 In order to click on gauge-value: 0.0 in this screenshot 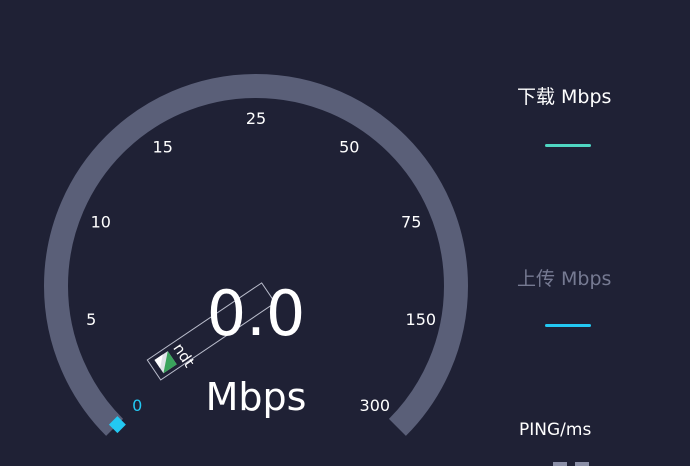, I will do `click(256, 313)`.